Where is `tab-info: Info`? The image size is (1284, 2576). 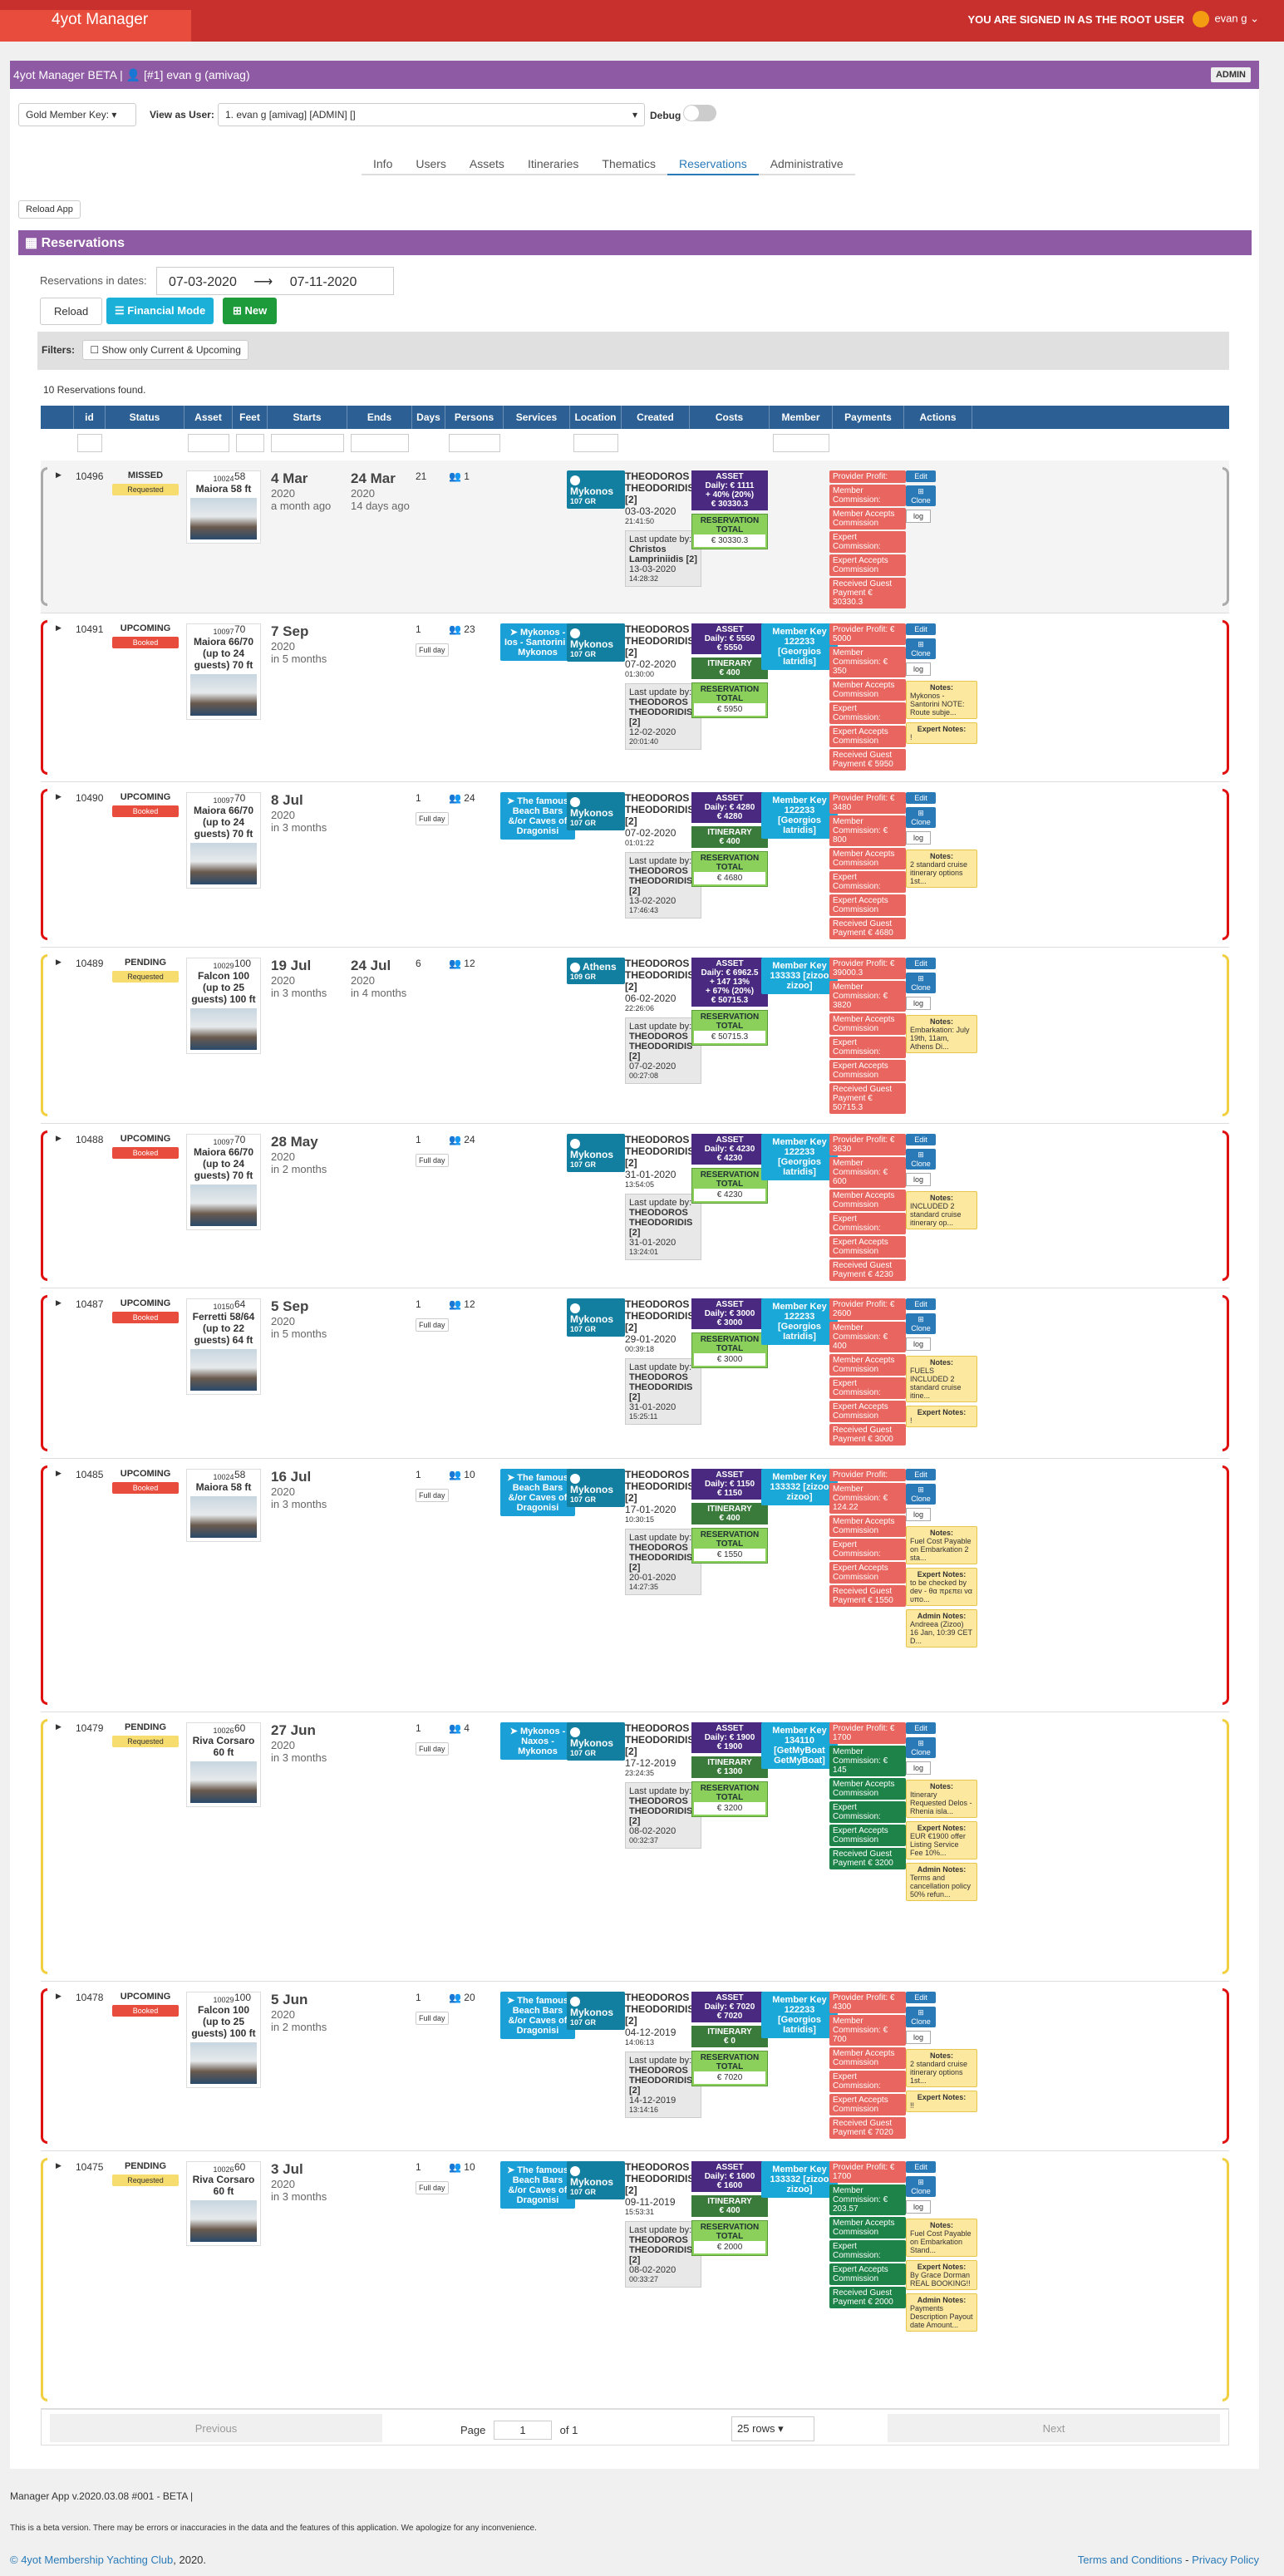
tab-info: Info is located at coordinates (384, 164).